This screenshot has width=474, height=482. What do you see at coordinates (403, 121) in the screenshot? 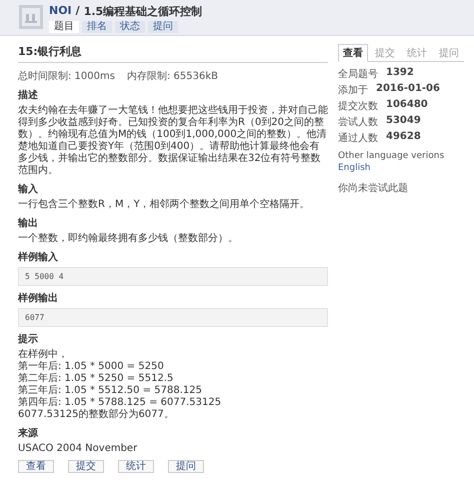
I see `stat-value: 53049` at bounding box center [403, 121].